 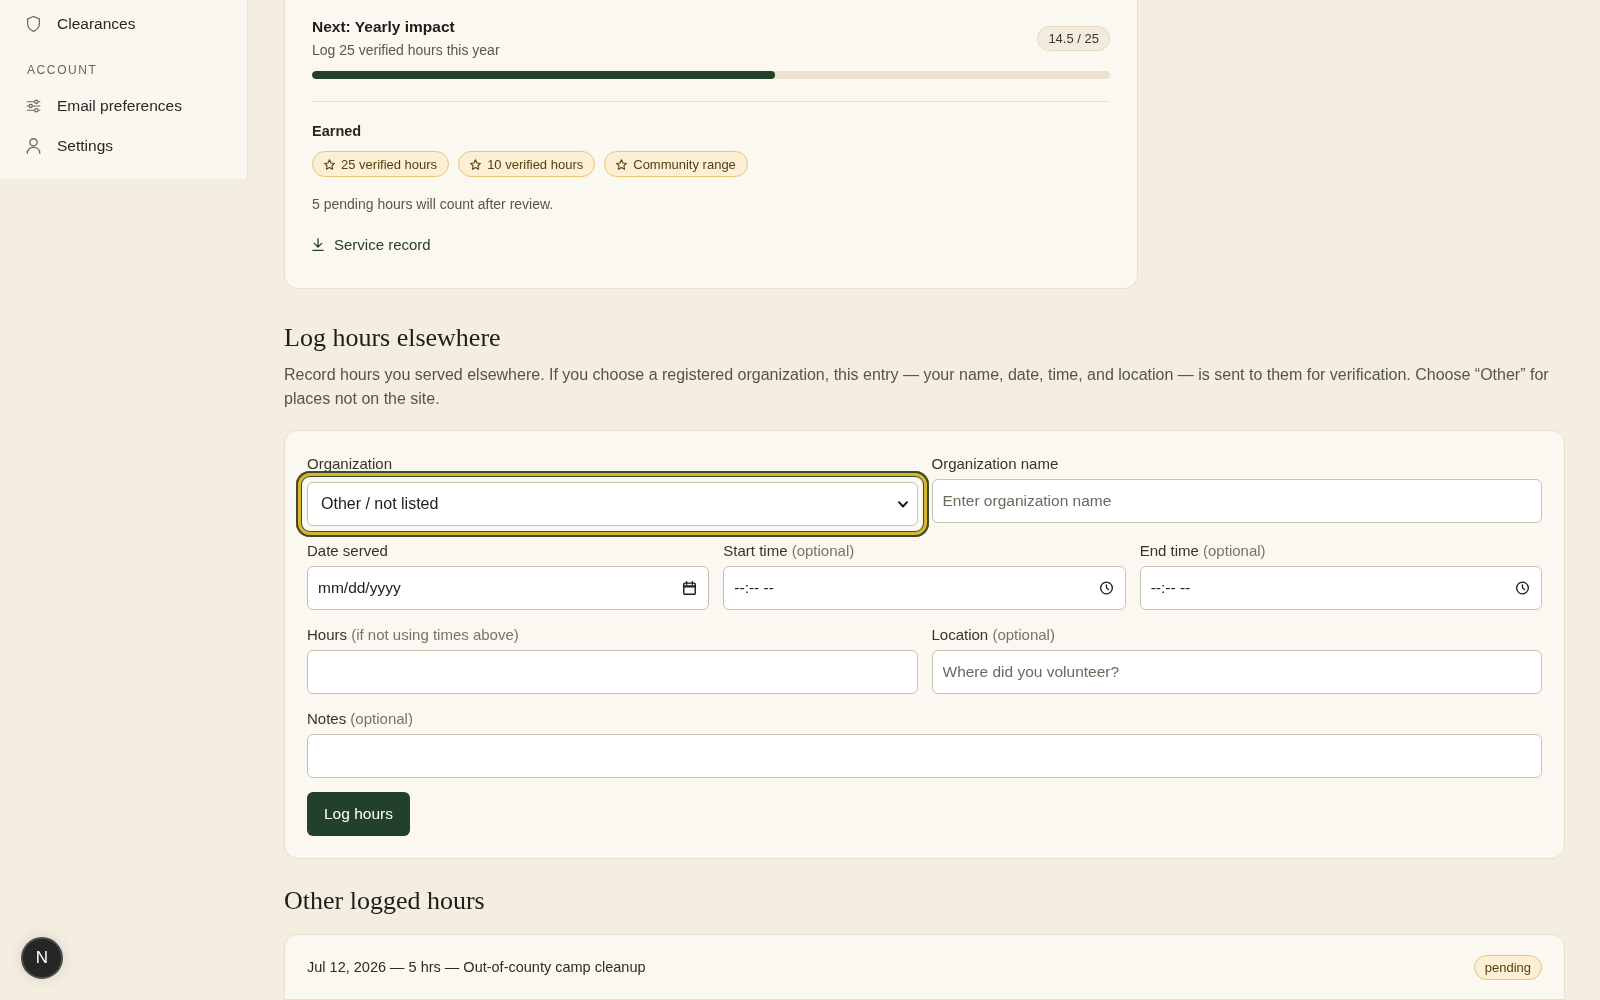 What do you see at coordinates (690, 588) in the screenshot?
I see `calendar-icon` at bounding box center [690, 588].